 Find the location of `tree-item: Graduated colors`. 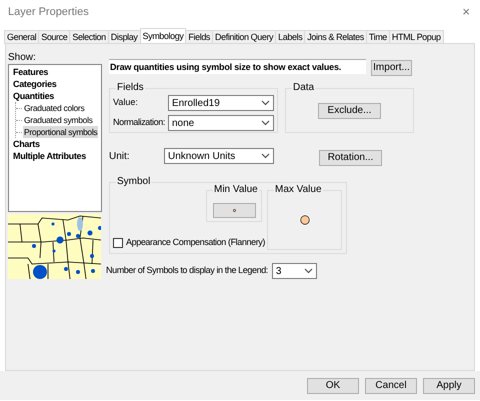

tree-item: Graduated colors is located at coordinates (54, 108).